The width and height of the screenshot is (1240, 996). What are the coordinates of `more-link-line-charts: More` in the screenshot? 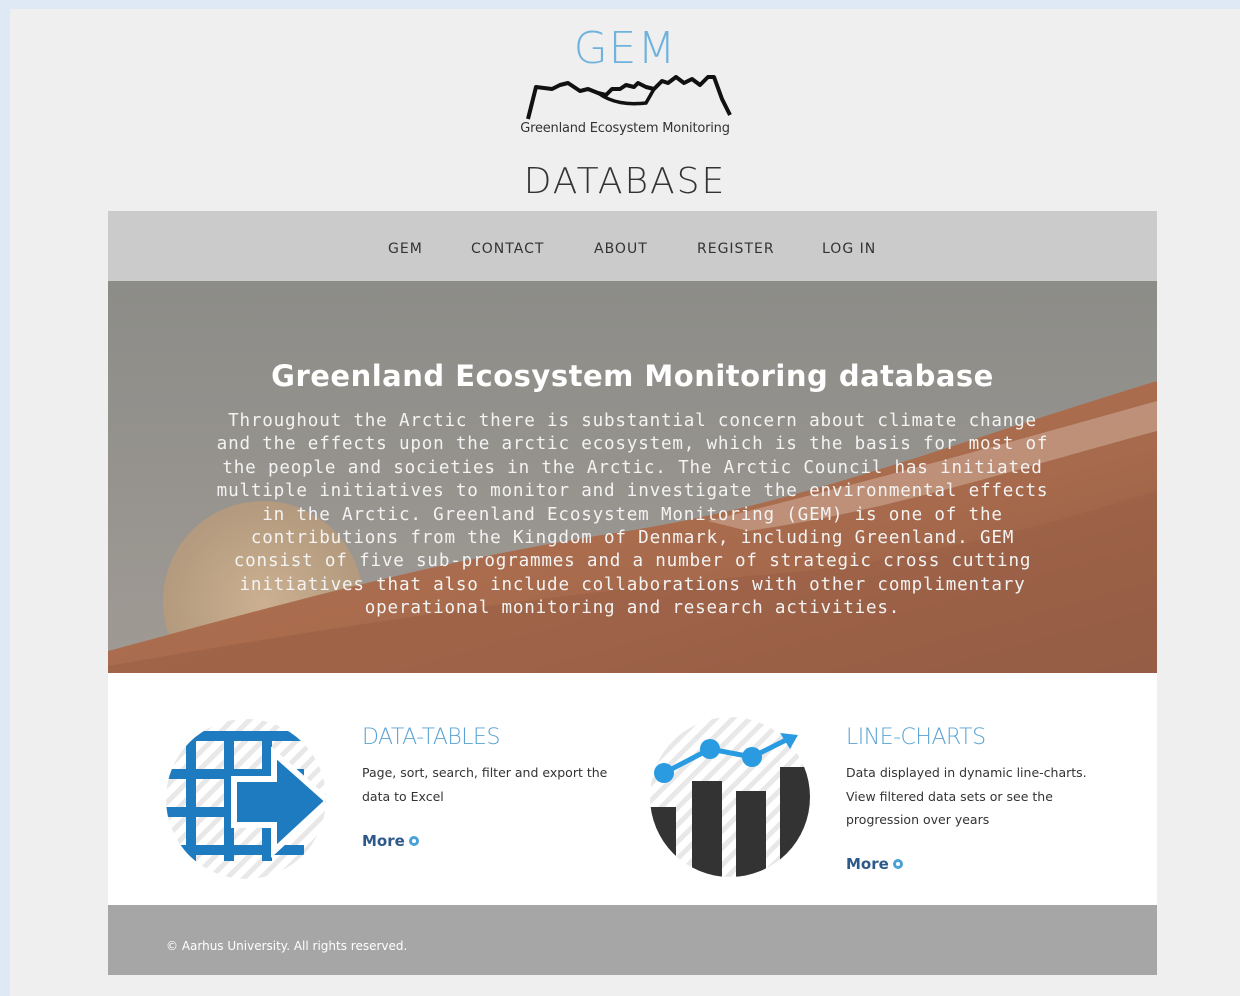 It's located at (874, 864).